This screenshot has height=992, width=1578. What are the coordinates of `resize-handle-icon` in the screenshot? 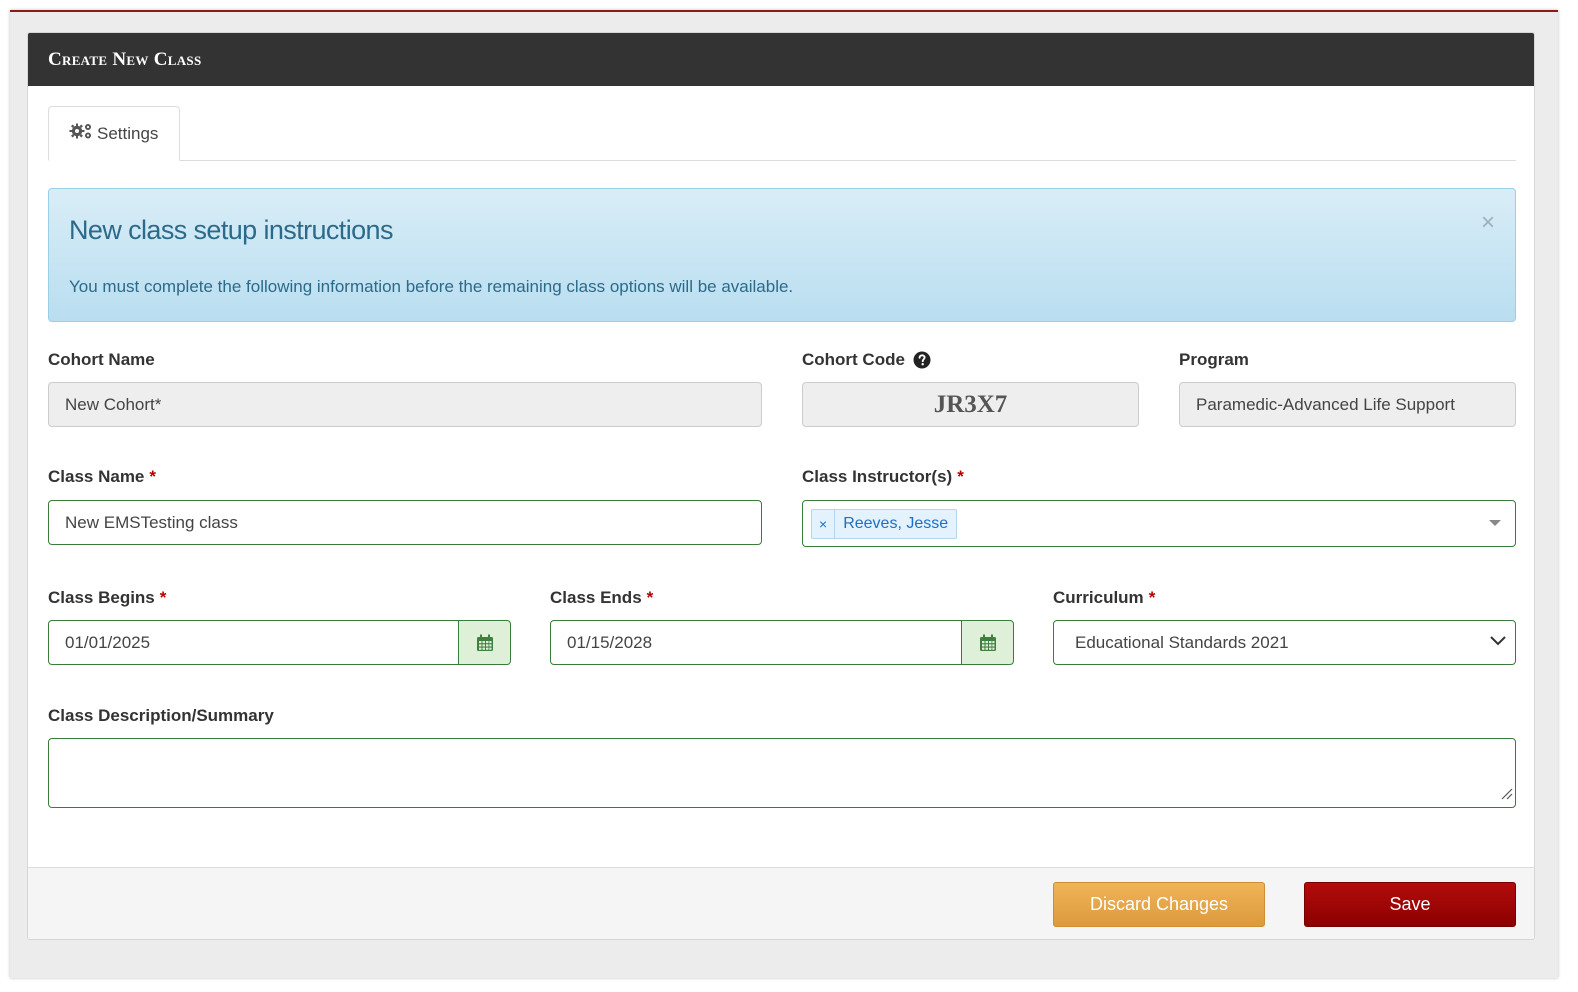 It's located at (1506, 795).